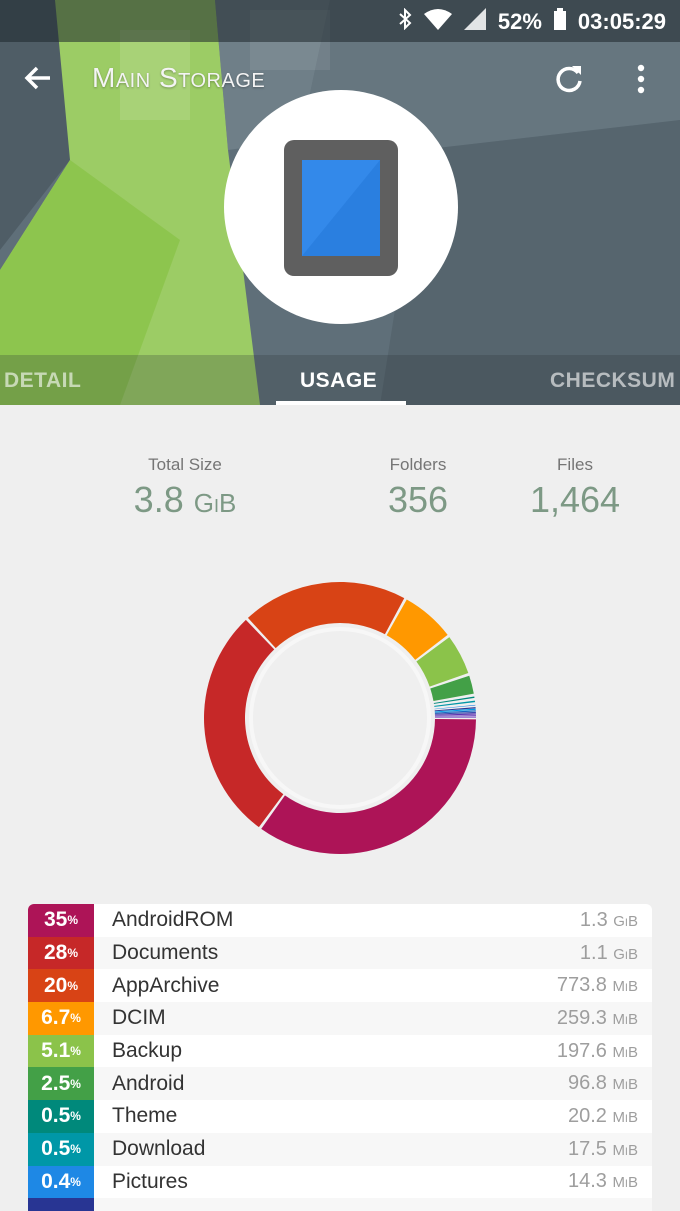 The width and height of the screenshot is (680, 1211). I want to click on list-item: 5.1% Backup 197.6 MiB, so click(340, 1051).